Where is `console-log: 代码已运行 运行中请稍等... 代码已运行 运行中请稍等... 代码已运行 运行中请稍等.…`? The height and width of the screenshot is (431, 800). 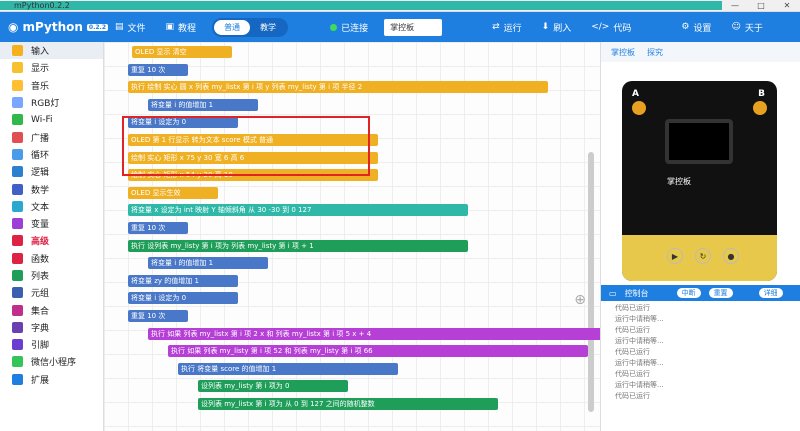 console-log: 代码已运行 运行中请稍等... 代码已运行 运行中请稍等... 代码已运行 运行中请稍等.… is located at coordinates (700, 352).